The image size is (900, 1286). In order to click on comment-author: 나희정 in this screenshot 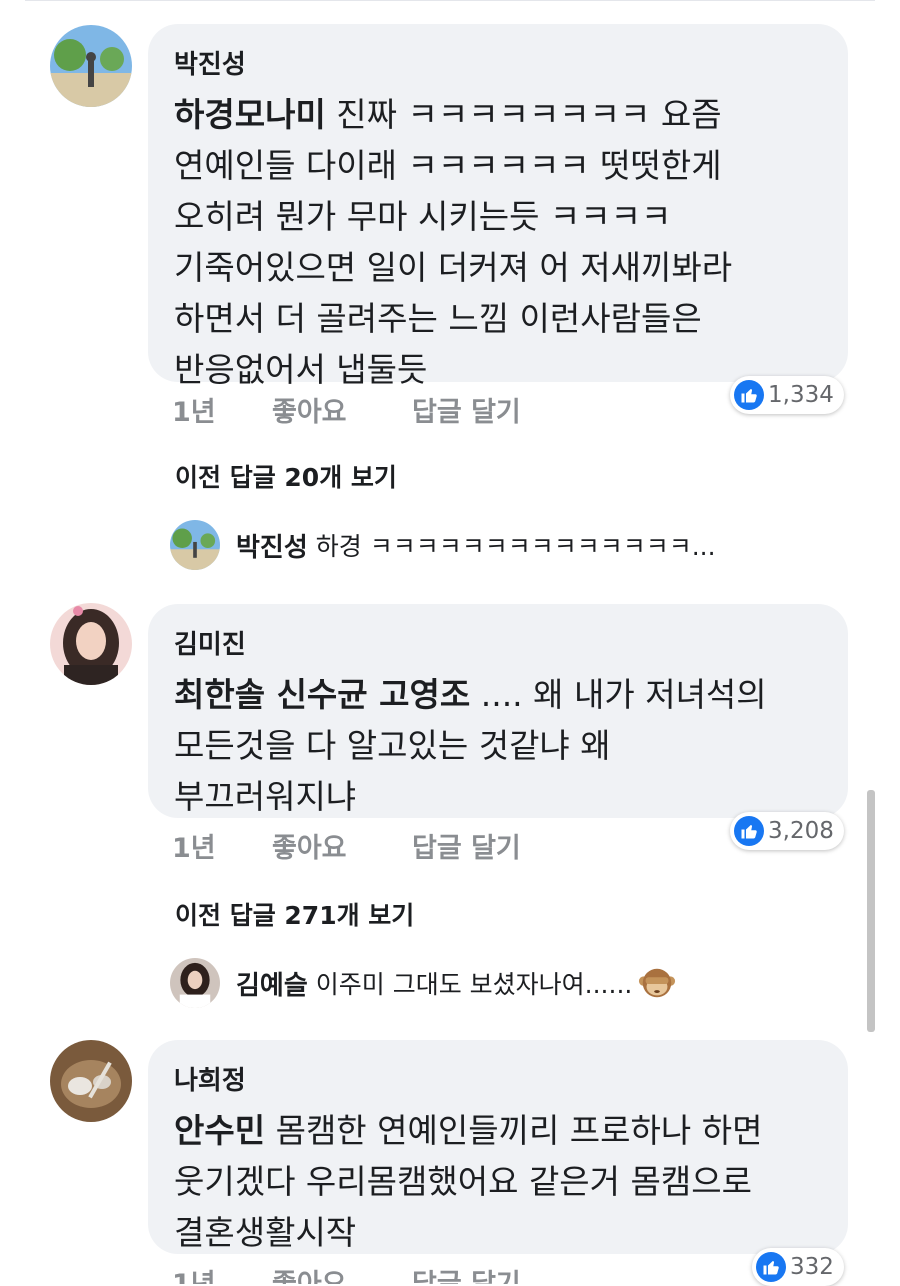, I will do `click(498, 1078)`.